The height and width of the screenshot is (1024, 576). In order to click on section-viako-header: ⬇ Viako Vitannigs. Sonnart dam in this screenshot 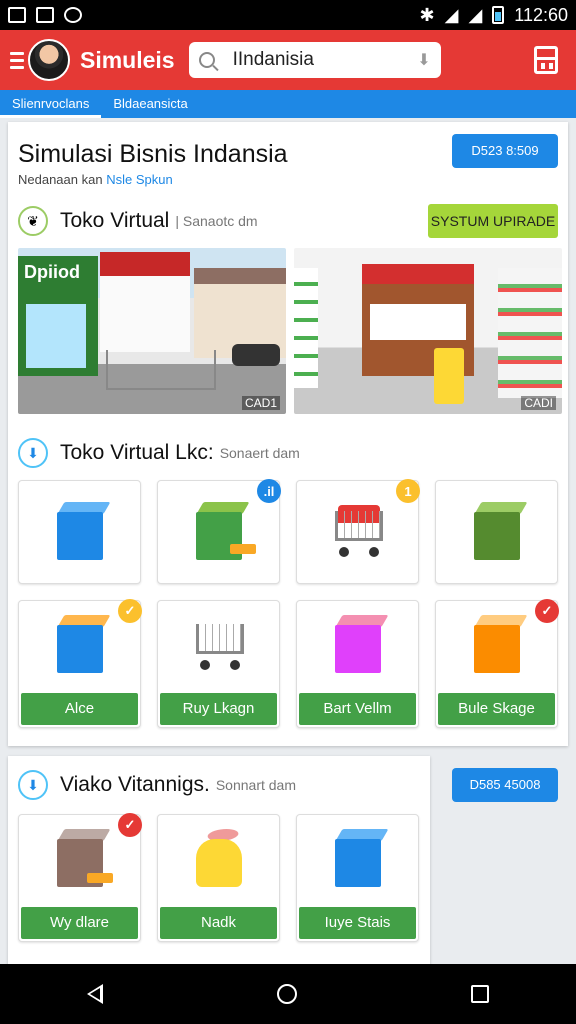, I will do `click(157, 785)`.